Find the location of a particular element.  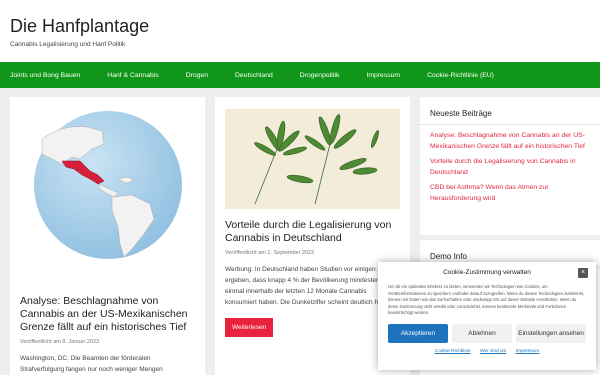

site-title: Die Hanfplantage is located at coordinates (300, 26).